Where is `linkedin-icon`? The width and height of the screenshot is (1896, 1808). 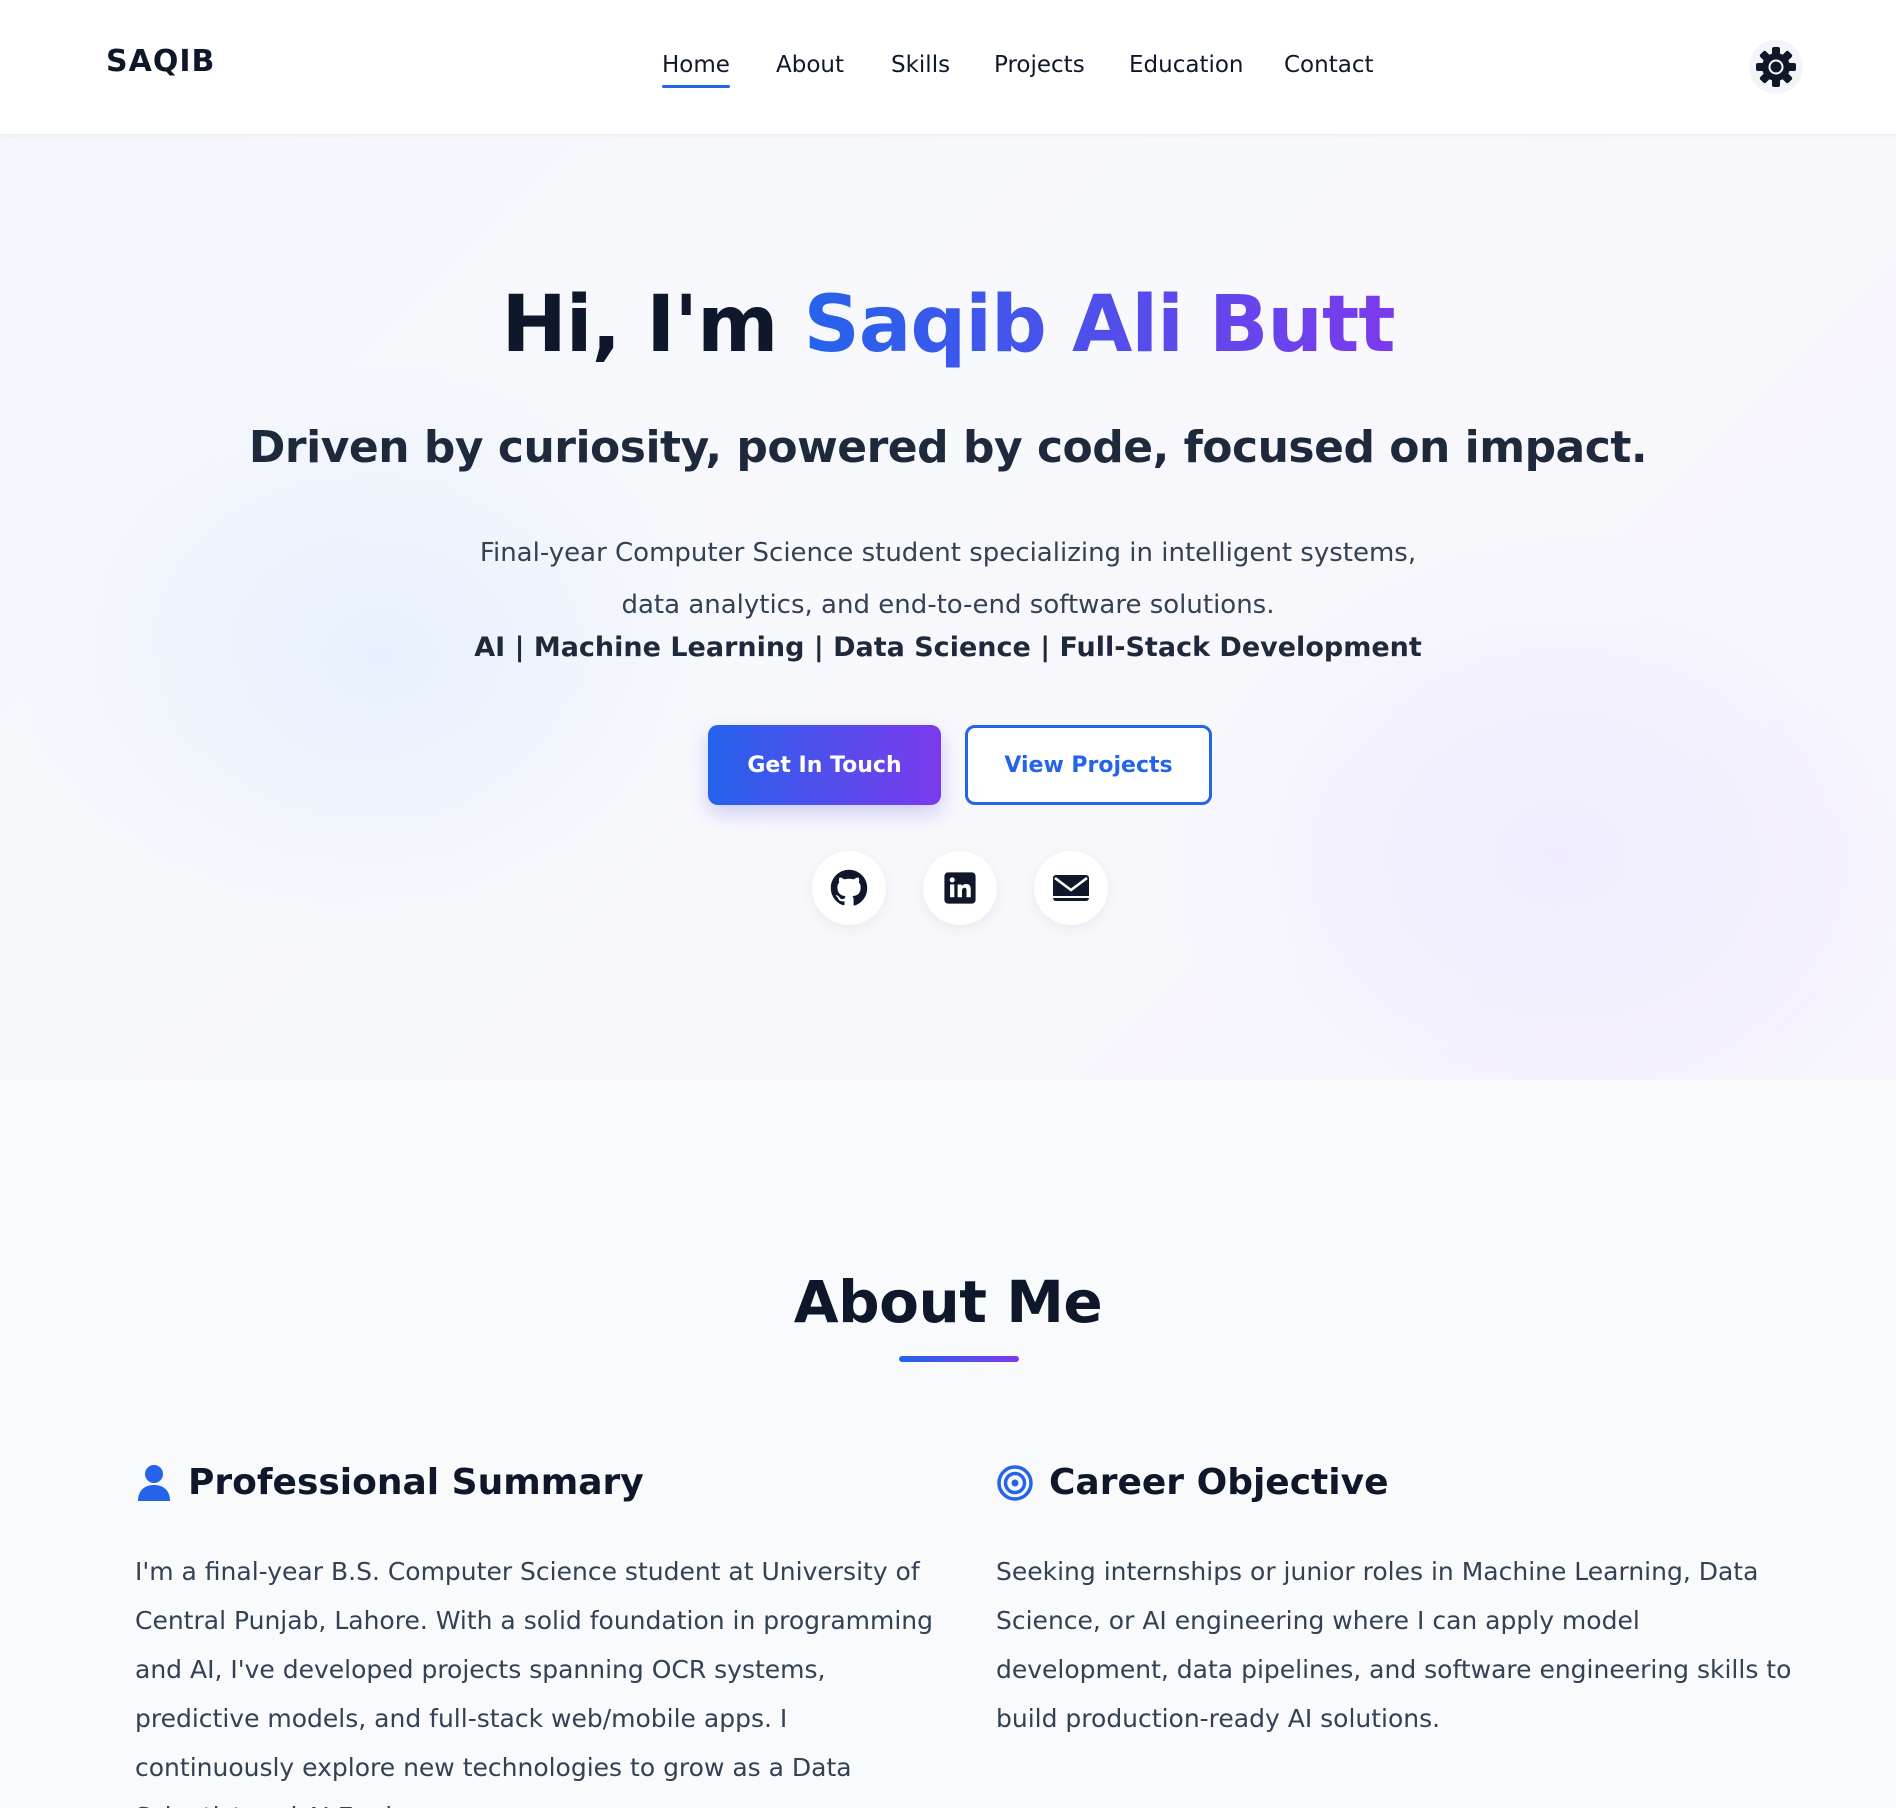
linkedin-icon is located at coordinates (960, 888).